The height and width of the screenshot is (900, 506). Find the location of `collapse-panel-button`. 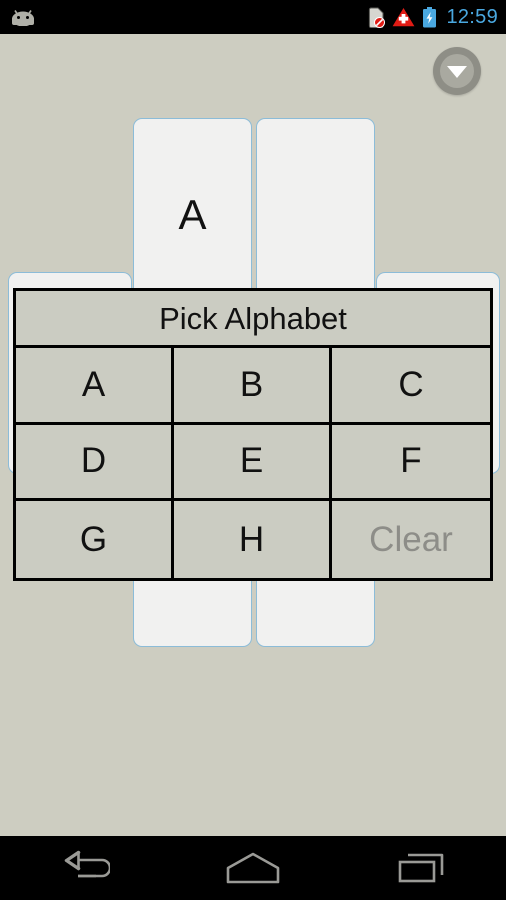

collapse-panel-button is located at coordinates (457, 71).